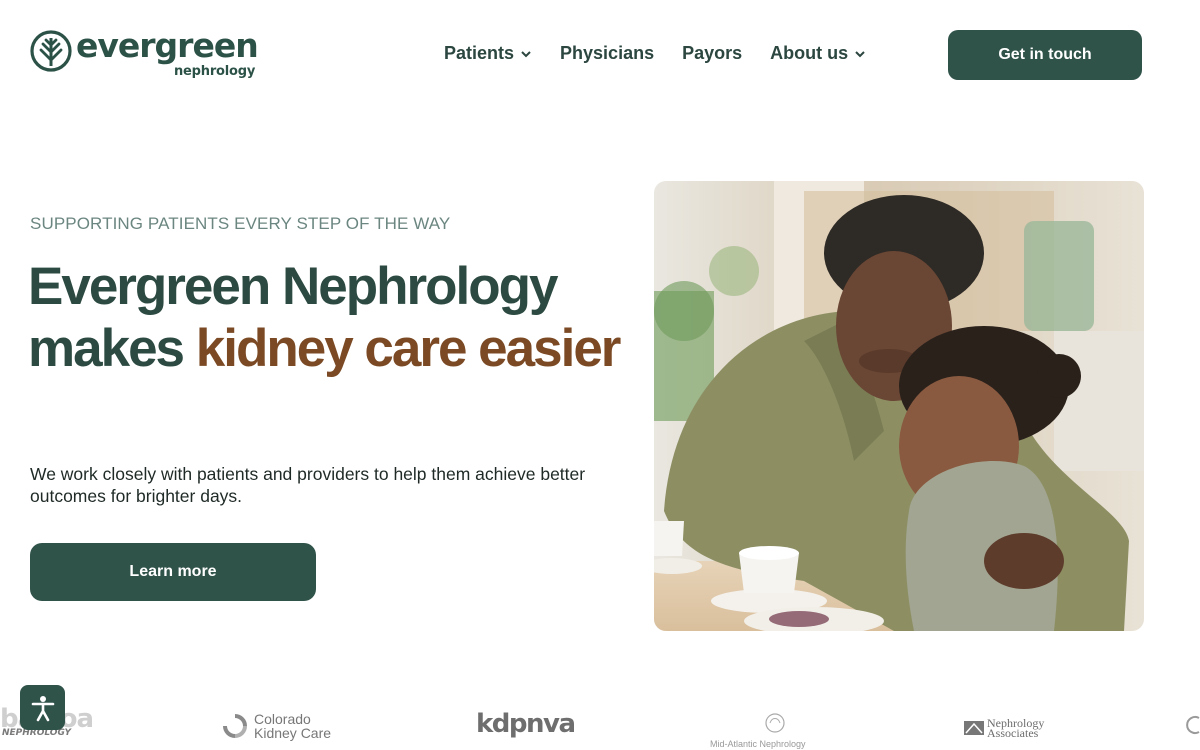 The height and width of the screenshot is (750, 1200). What do you see at coordinates (775, 723) in the screenshot?
I see `mid-atlantic-icon` at bounding box center [775, 723].